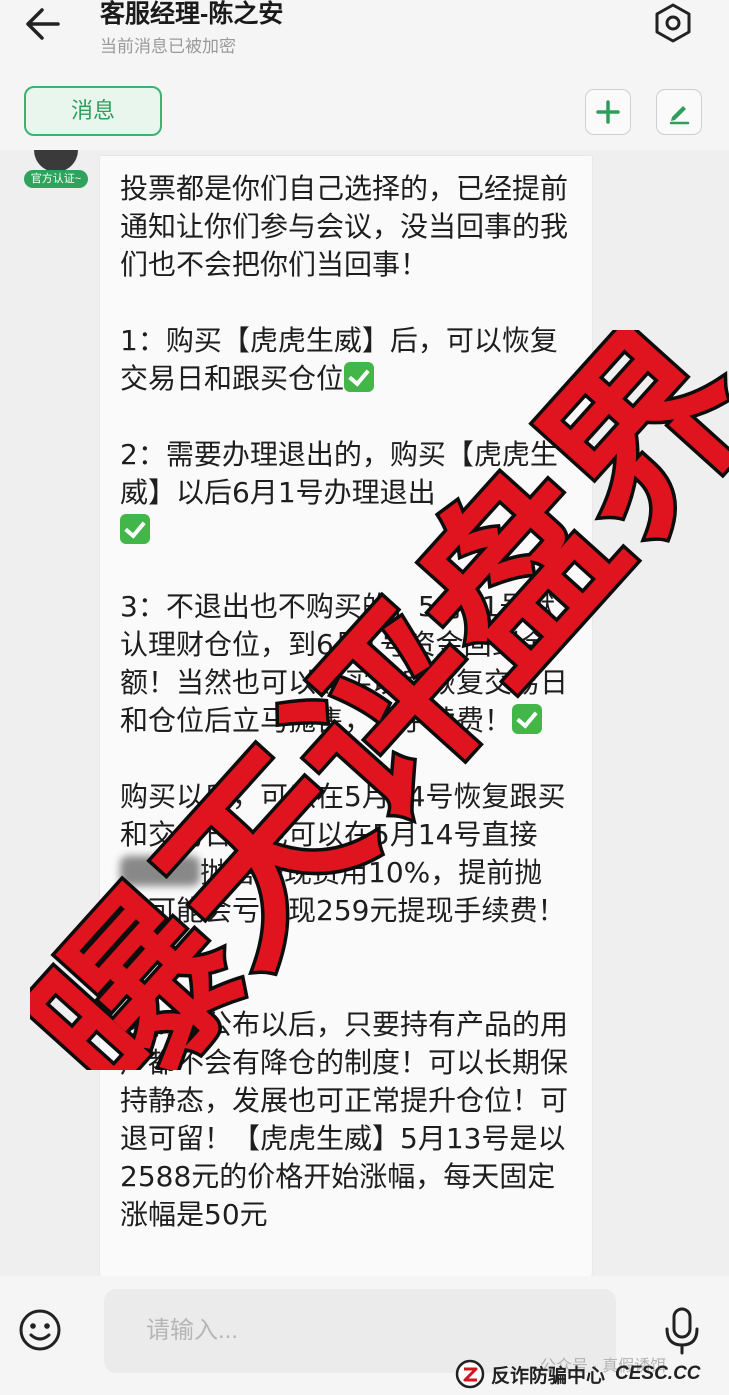 The height and width of the screenshot is (1395, 729). What do you see at coordinates (343, 815) in the screenshot?
I see `message-paragraph: 购买以后，可以在5月14号恢复跟买和交易日！也可以在5月14号直接` at bounding box center [343, 815].